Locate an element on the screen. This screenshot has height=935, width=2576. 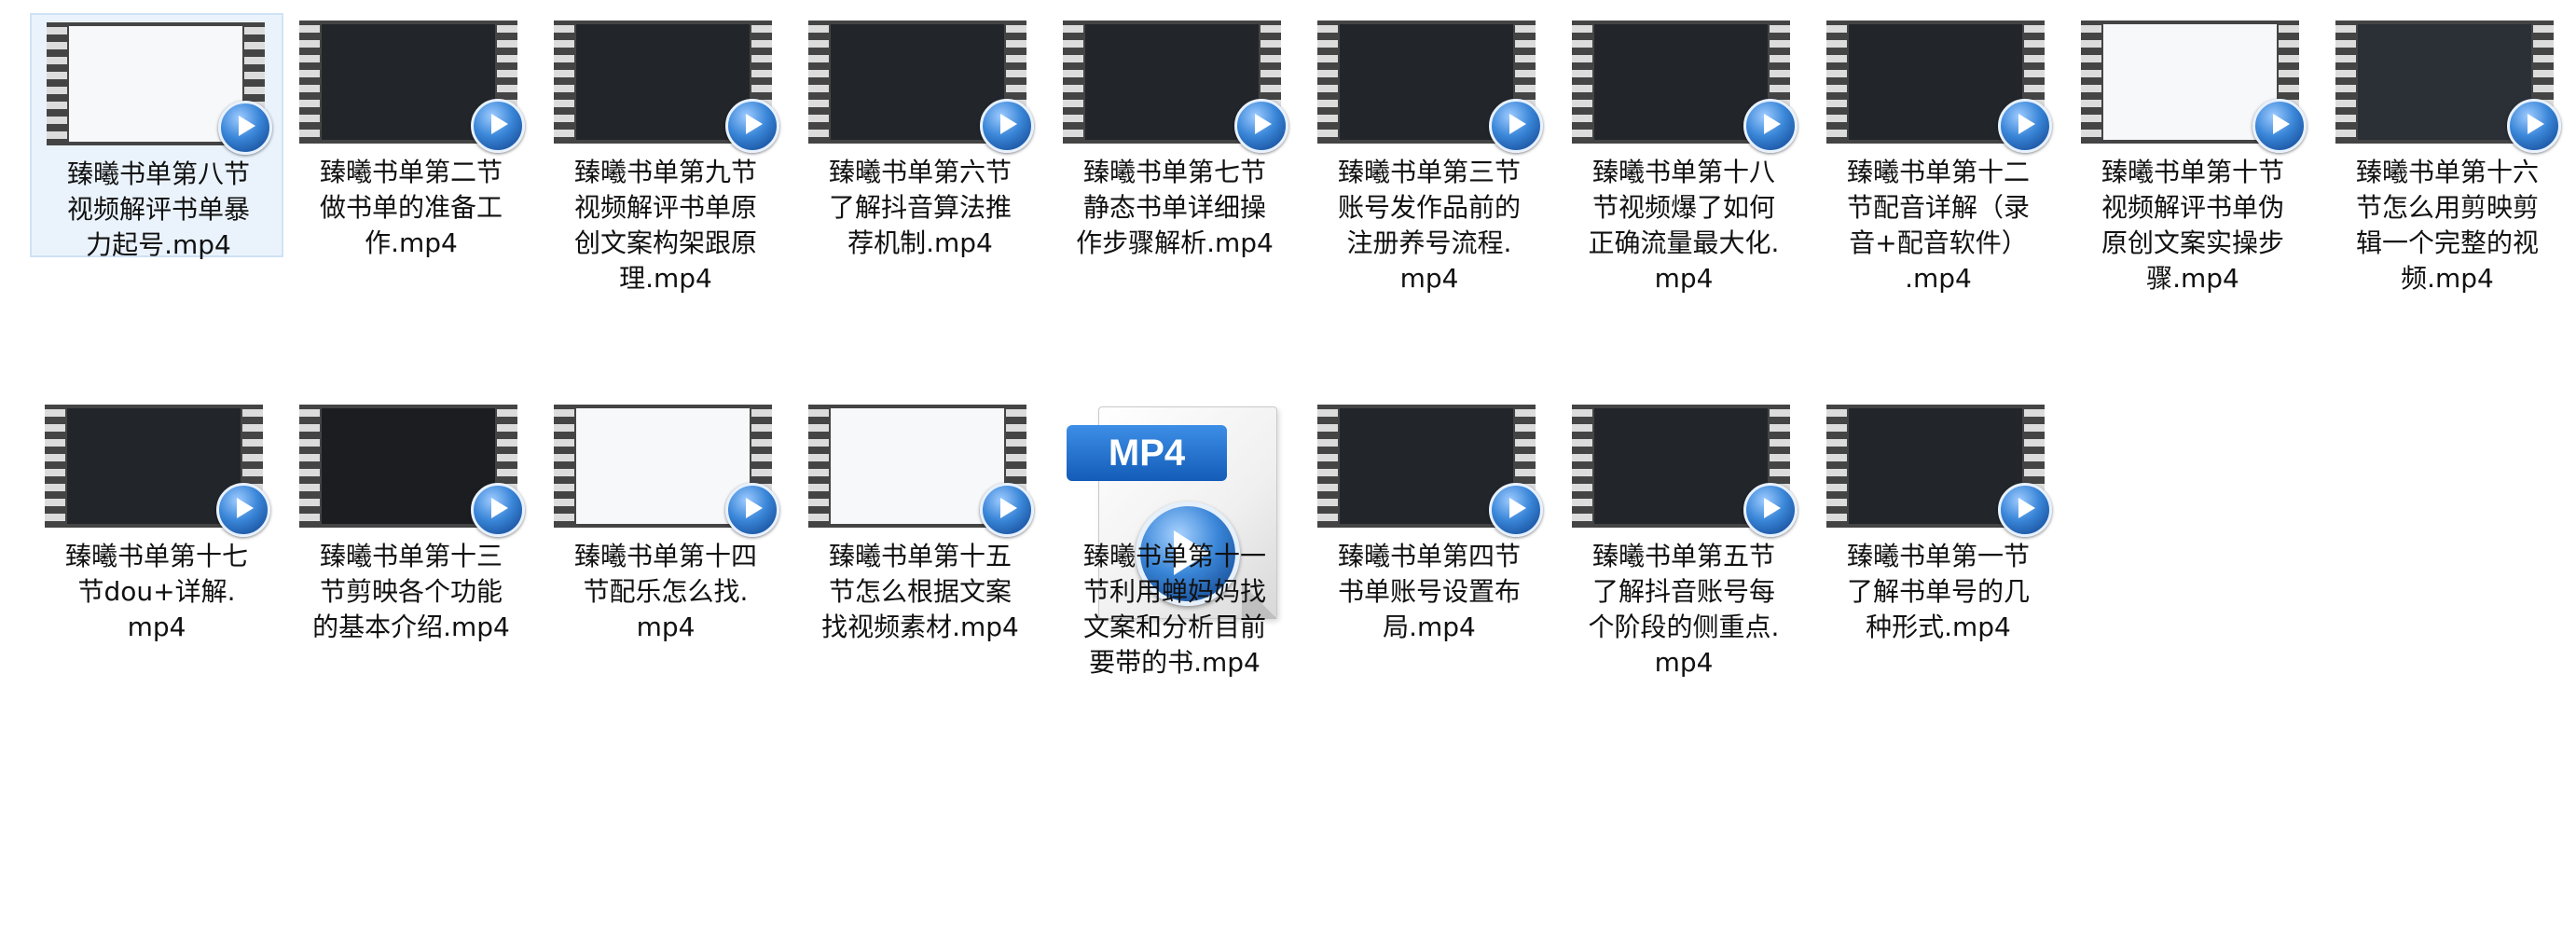
file-item: 臻曦书单第八节 视频解评书单暴 力起号.mp4 is located at coordinates (156, 136).